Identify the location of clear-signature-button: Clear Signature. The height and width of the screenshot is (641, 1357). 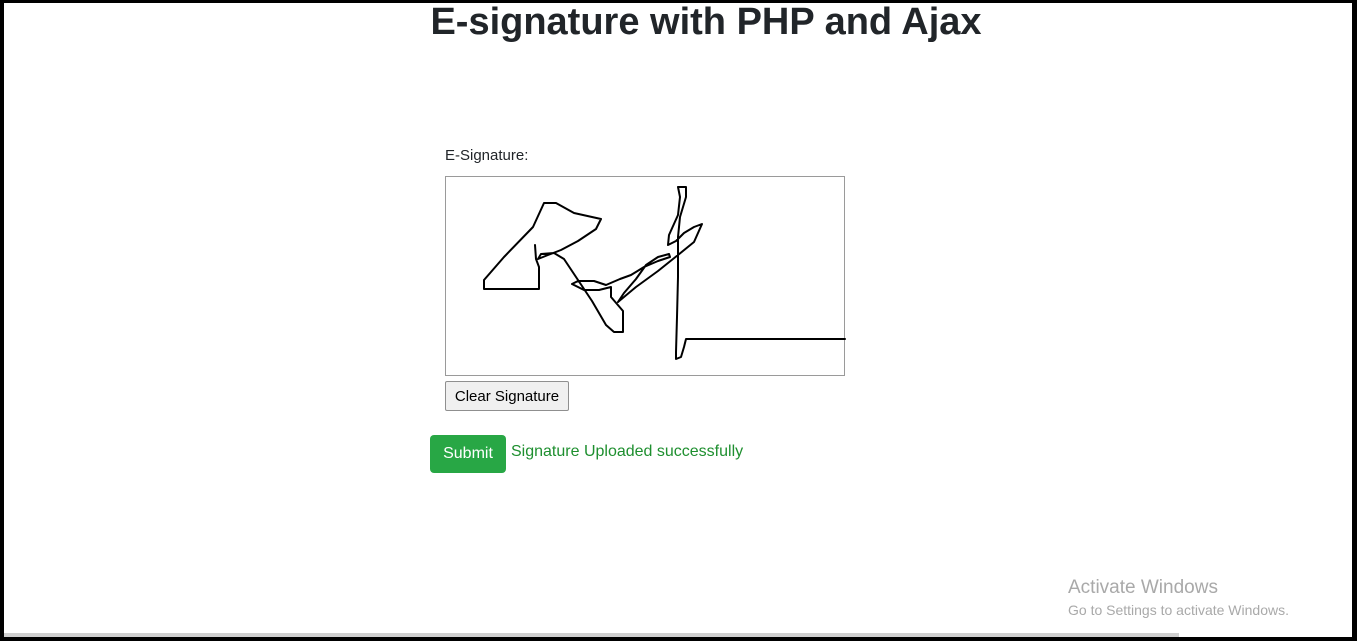
(507, 396).